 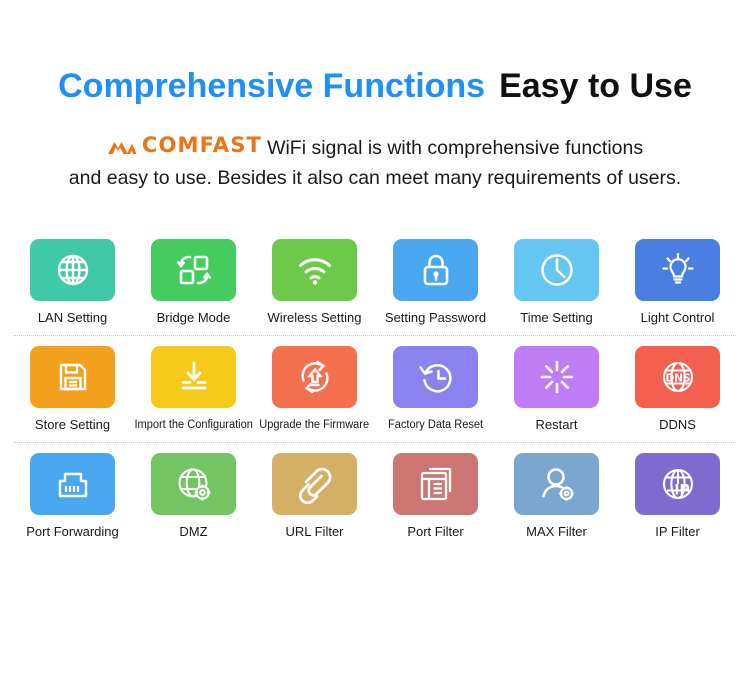 I want to click on feature-label: Restart, so click(x=556, y=424).